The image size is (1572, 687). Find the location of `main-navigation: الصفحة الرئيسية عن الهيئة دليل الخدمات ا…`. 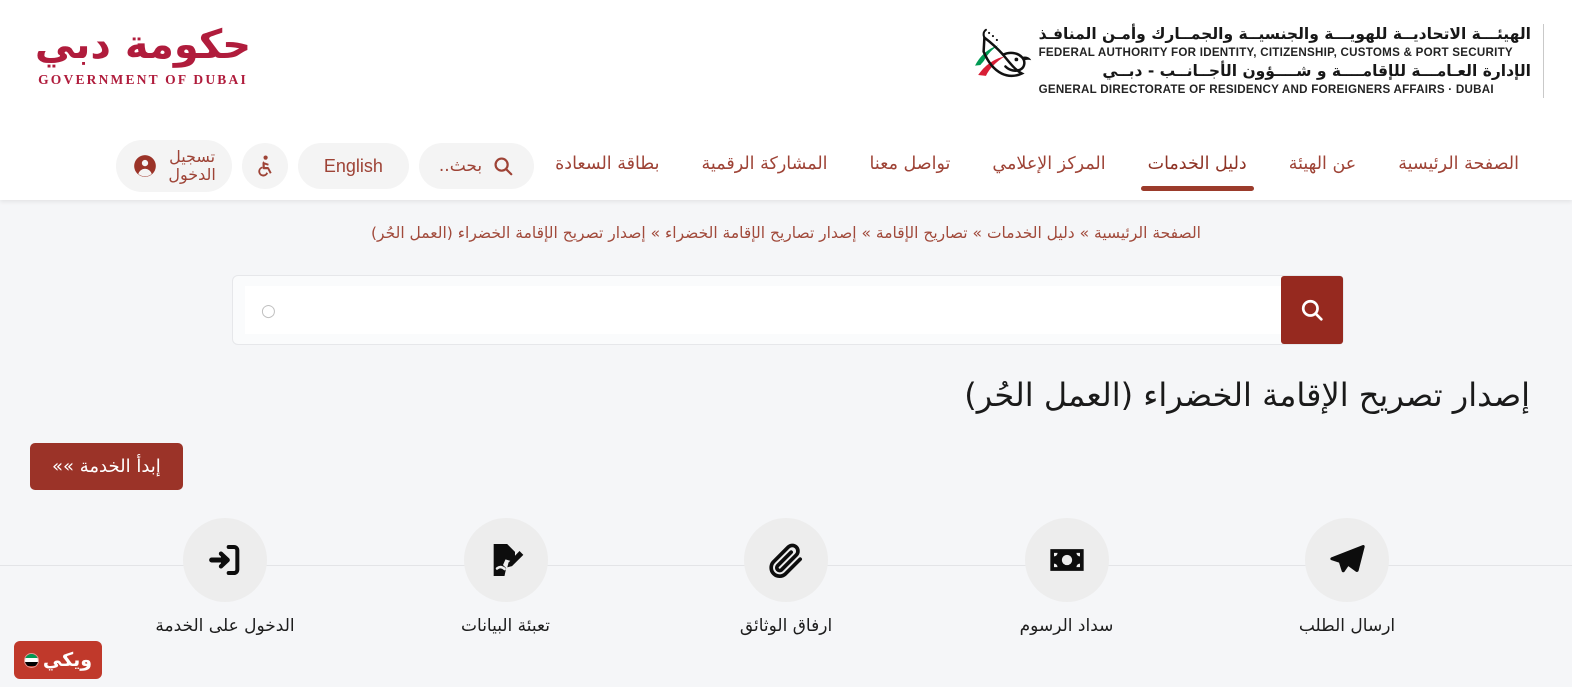

main-navigation: الصفحة الرئيسية عن الهيئة دليل الخدمات ا… is located at coordinates (786, 166).